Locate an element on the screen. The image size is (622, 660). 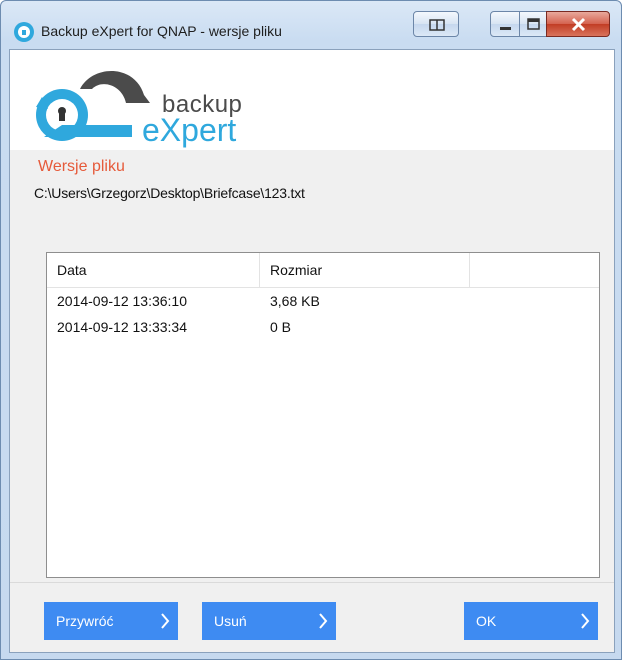
column-header-date: Data is located at coordinates (153, 270).